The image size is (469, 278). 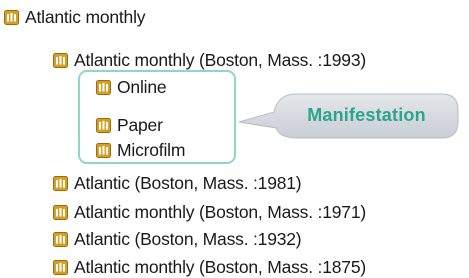 What do you see at coordinates (188, 183) in the screenshot?
I see `tree-node-label: Atlantic (Boston, Mass. :1981)` at bounding box center [188, 183].